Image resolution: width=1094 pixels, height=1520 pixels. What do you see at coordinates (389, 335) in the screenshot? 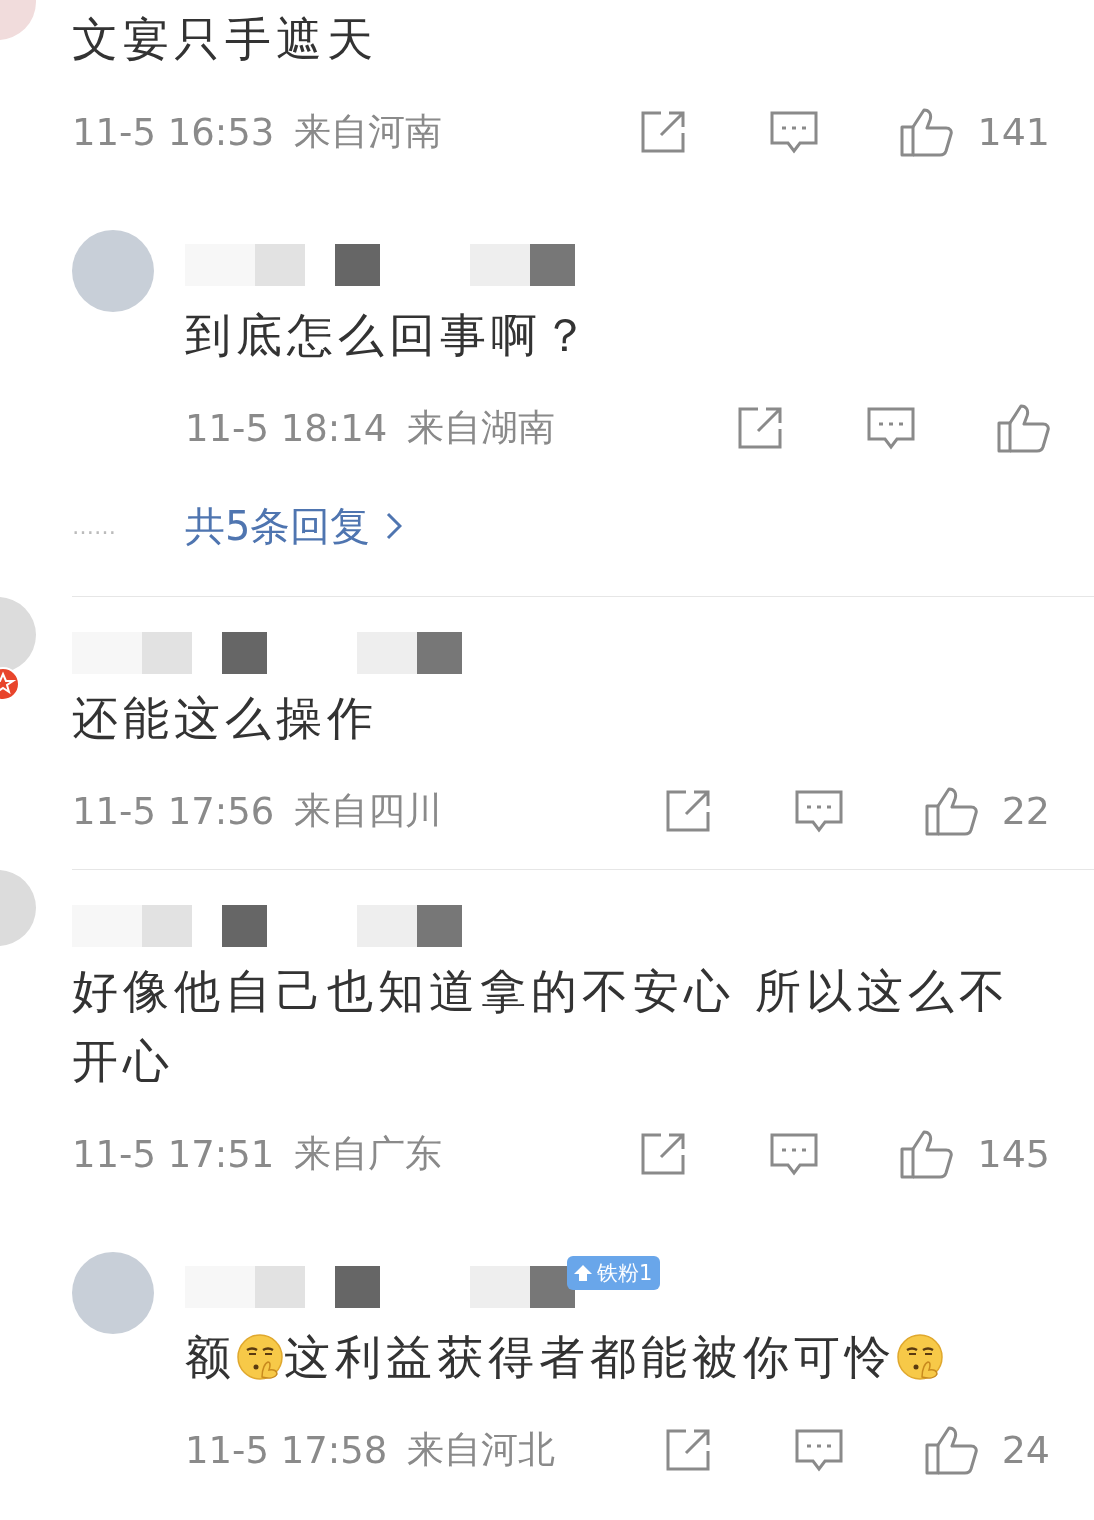
I see `comment-text: 到底怎么回事啊？` at bounding box center [389, 335].